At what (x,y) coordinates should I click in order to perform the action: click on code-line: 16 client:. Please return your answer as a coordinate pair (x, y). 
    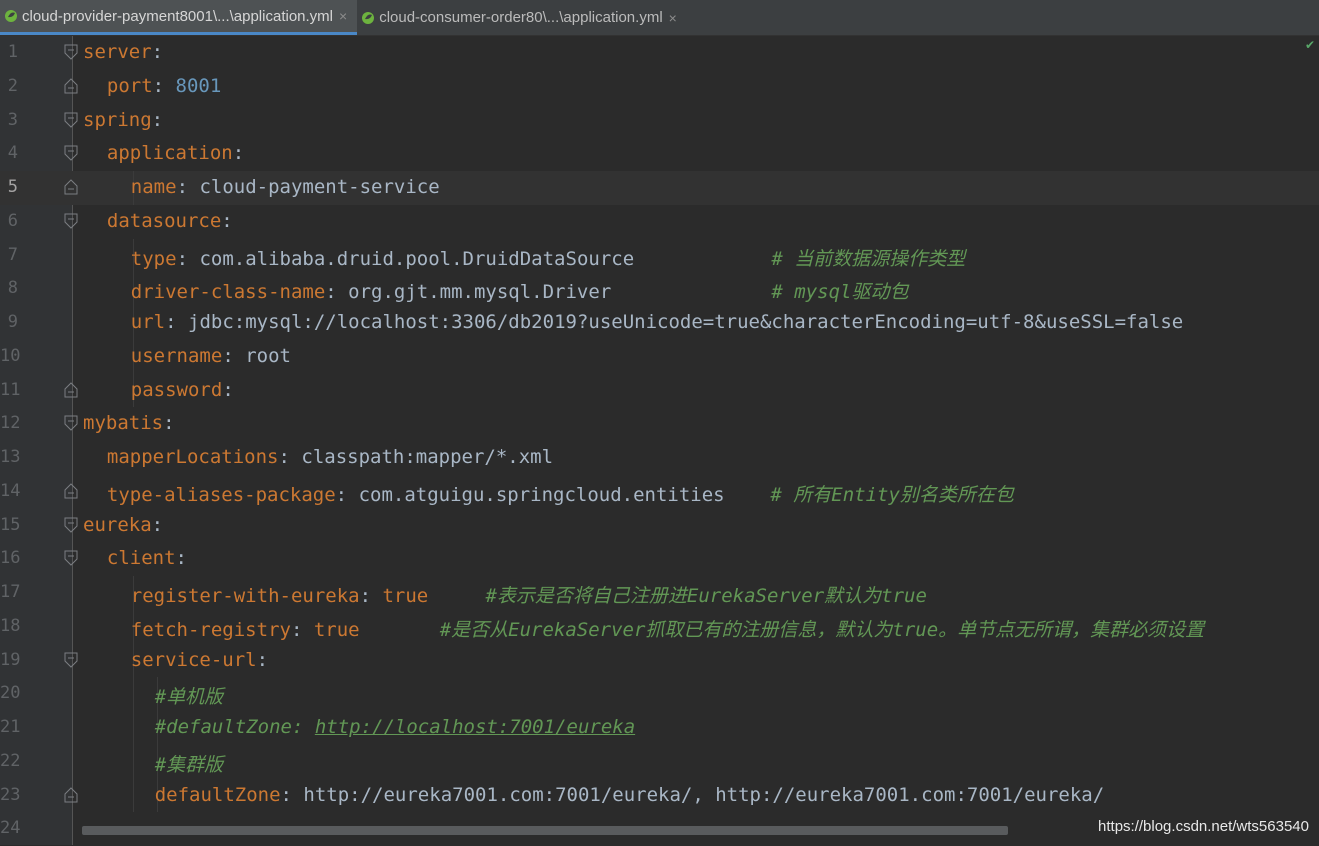
    Looking at the image, I should click on (659, 559).